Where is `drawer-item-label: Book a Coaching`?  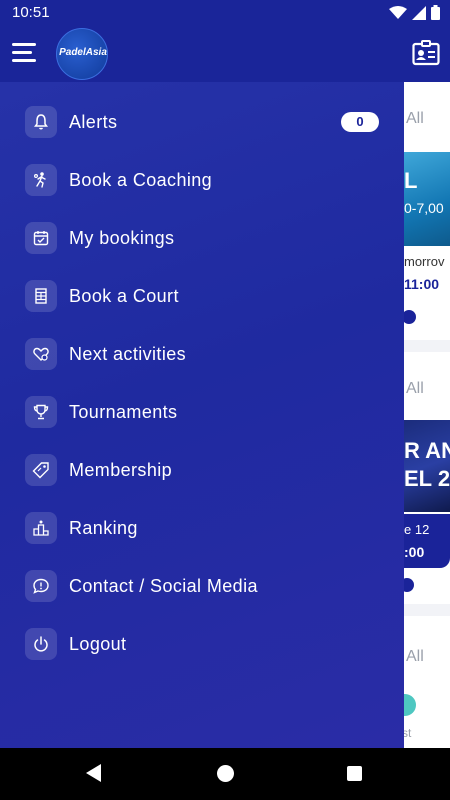 drawer-item-label: Book a Coaching is located at coordinates (141, 180).